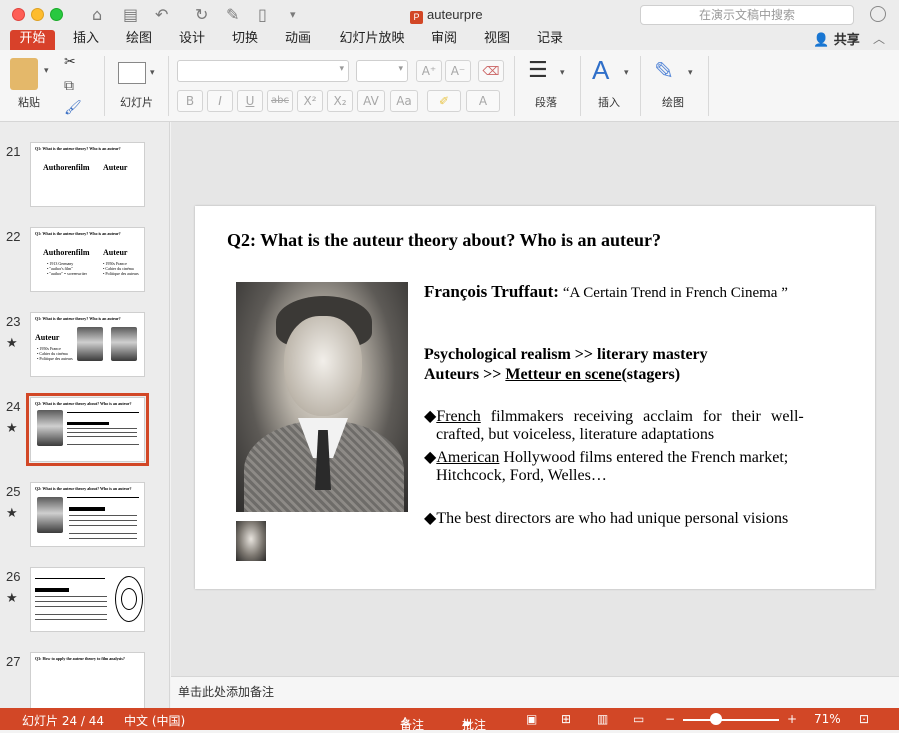  Describe the element at coordinates (18, 14) in the screenshot. I see `close-window-button` at that location.